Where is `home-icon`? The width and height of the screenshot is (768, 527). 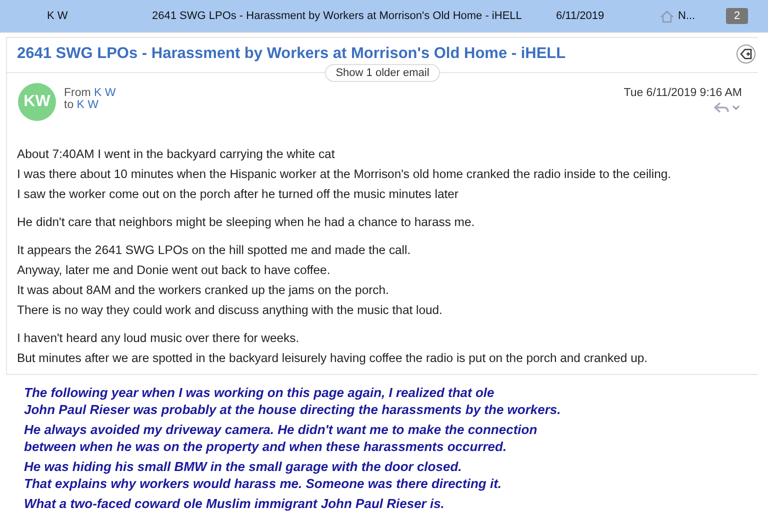
home-icon is located at coordinates (667, 16).